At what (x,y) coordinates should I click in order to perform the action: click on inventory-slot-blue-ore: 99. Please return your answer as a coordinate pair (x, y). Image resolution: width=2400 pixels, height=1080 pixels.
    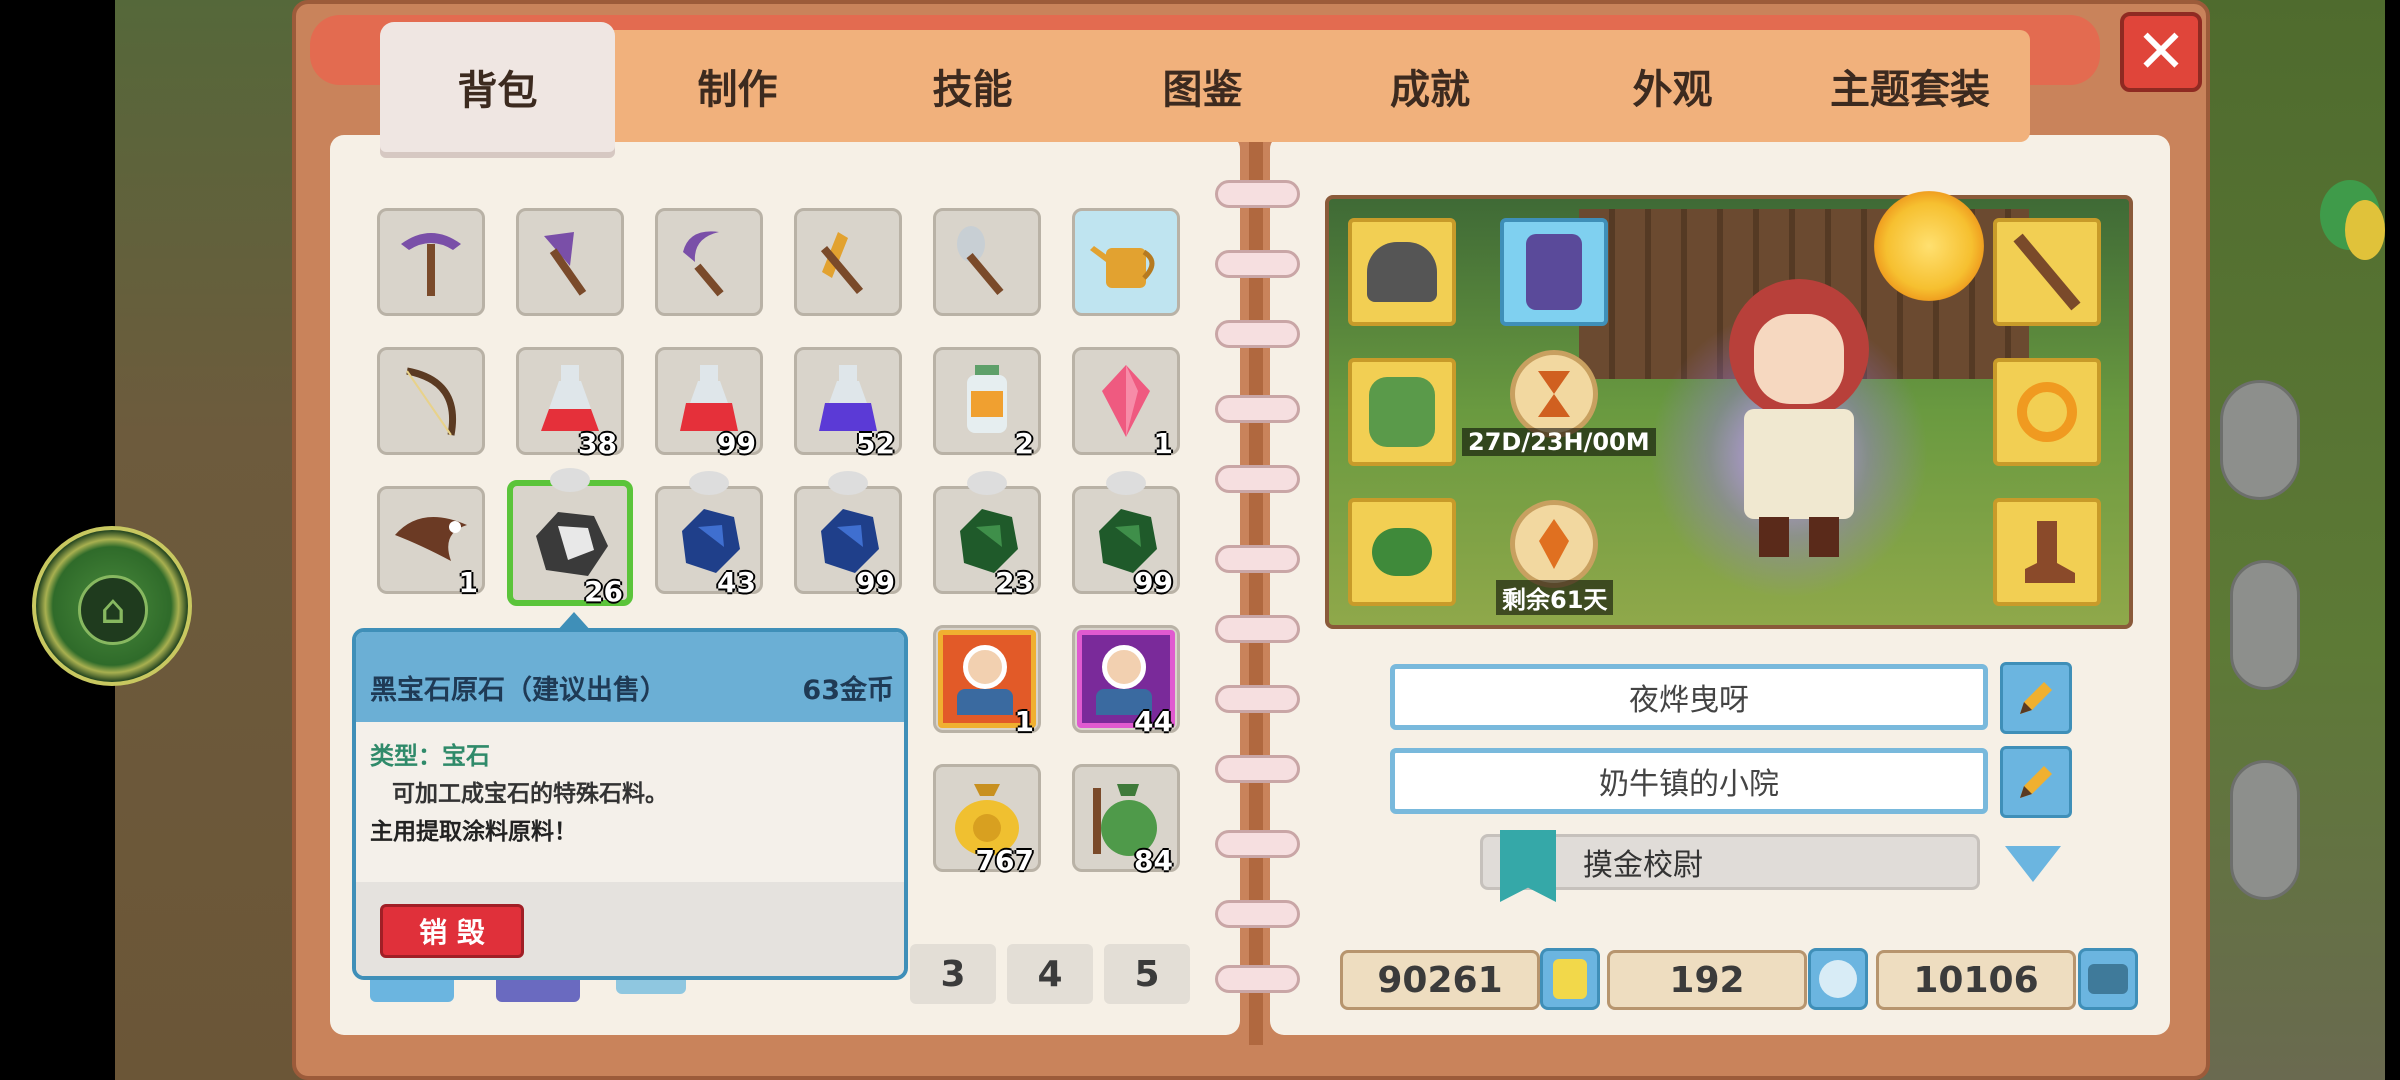
    Looking at the image, I should click on (848, 535).